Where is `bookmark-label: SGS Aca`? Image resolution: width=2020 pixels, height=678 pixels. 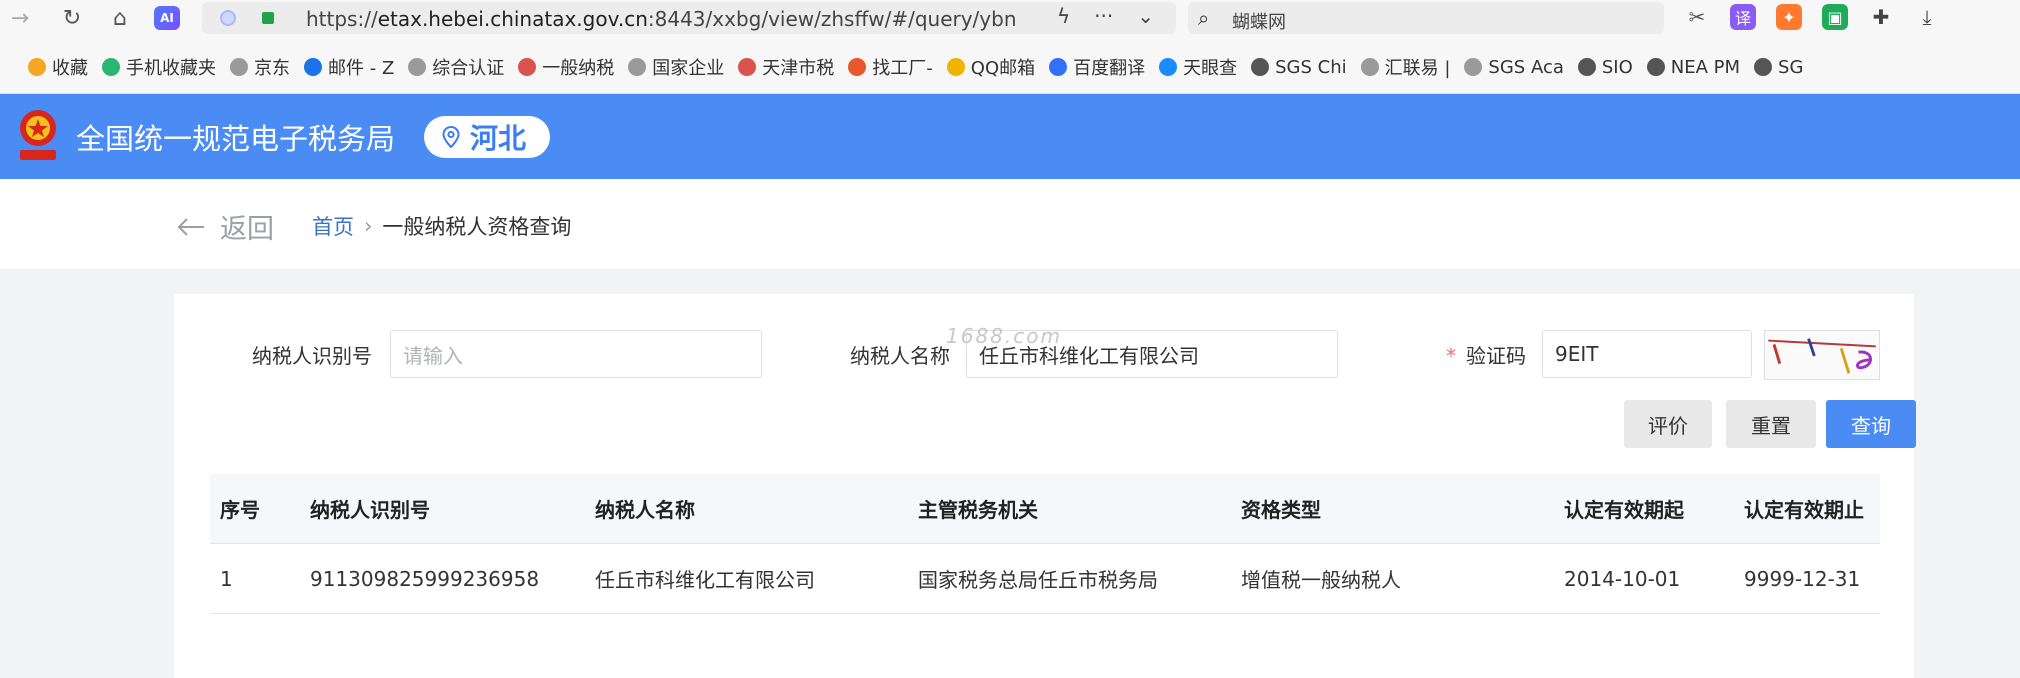 bookmark-label: SGS Aca is located at coordinates (1526, 67).